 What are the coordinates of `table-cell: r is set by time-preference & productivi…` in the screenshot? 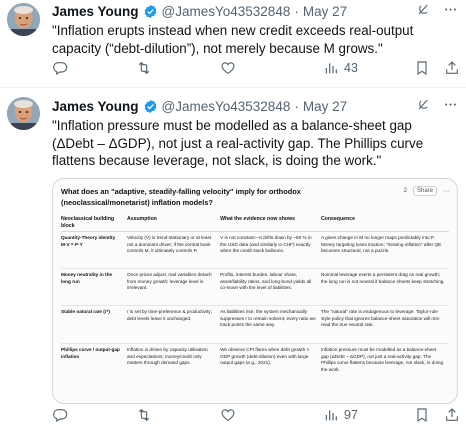 It's located at (173, 325).